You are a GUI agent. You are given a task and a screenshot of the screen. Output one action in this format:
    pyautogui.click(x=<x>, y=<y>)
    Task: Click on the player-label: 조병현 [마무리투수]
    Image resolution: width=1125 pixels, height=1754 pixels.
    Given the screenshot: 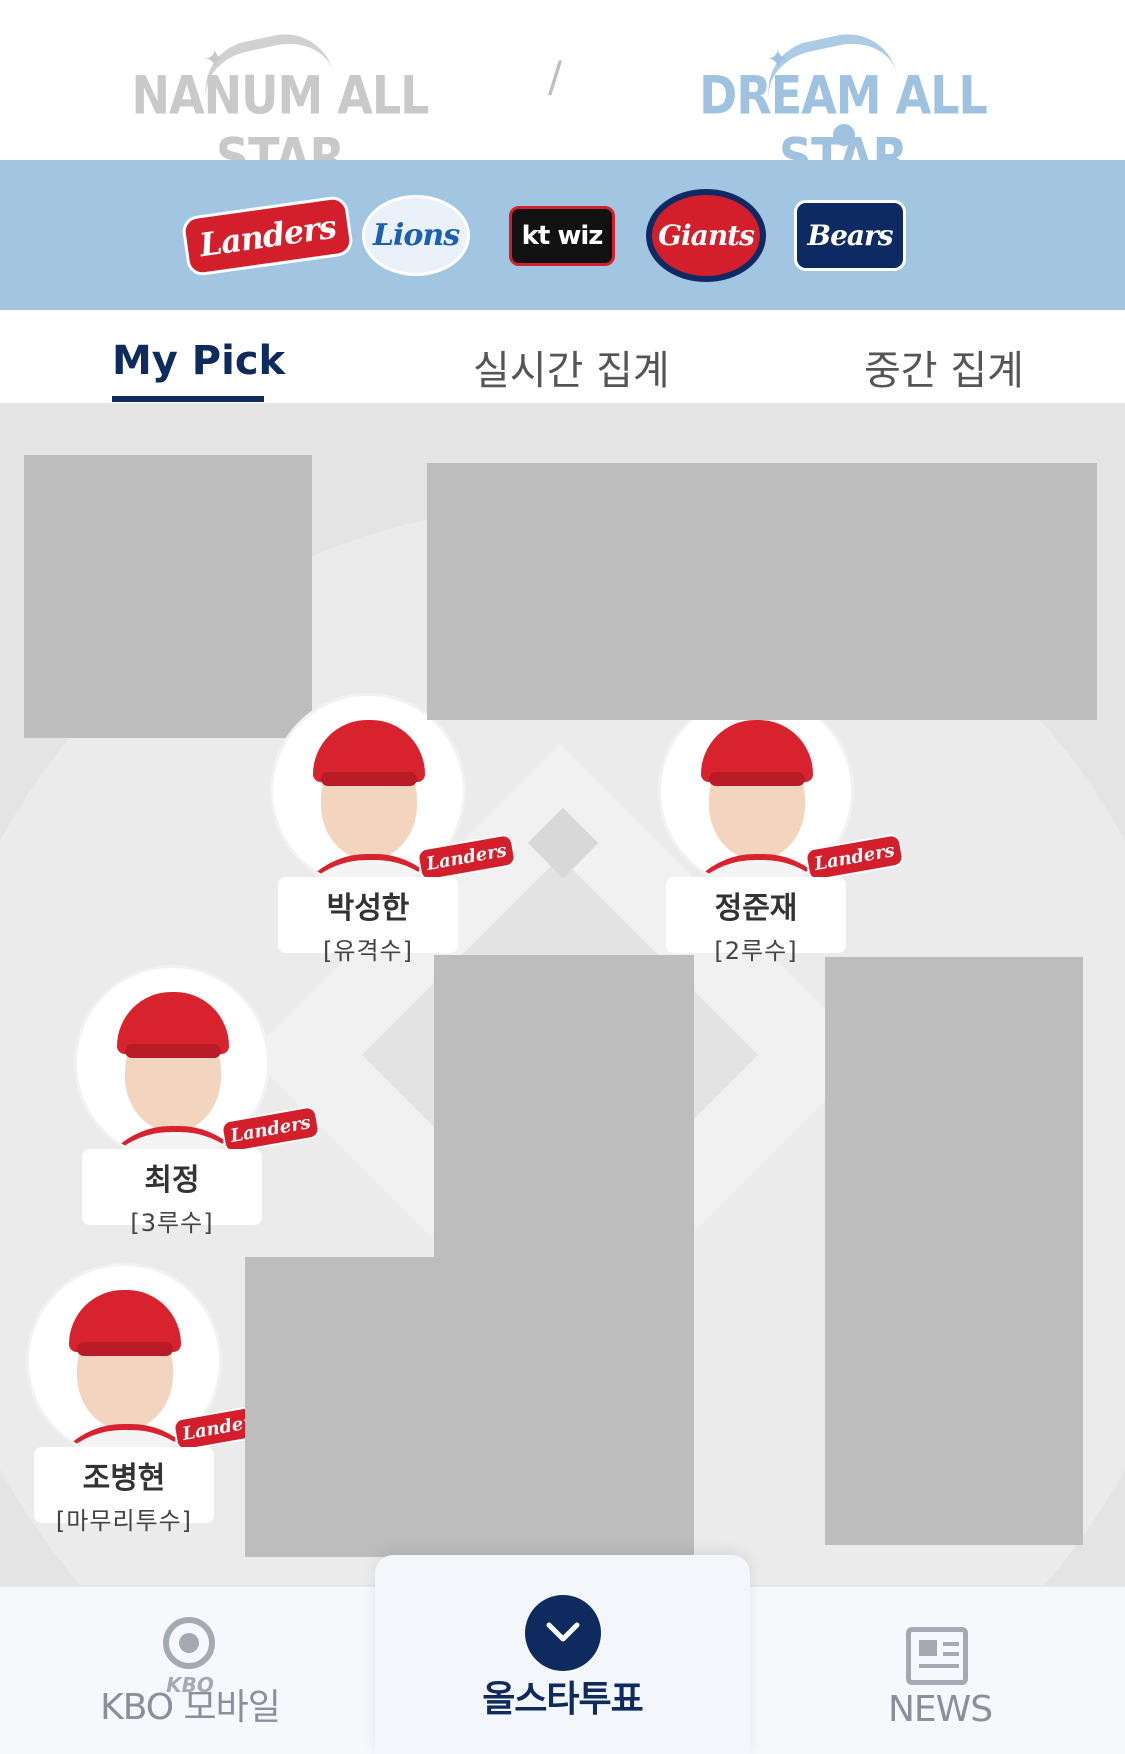 What is the action you would take?
    pyautogui.click(x=124, y=1491)
    